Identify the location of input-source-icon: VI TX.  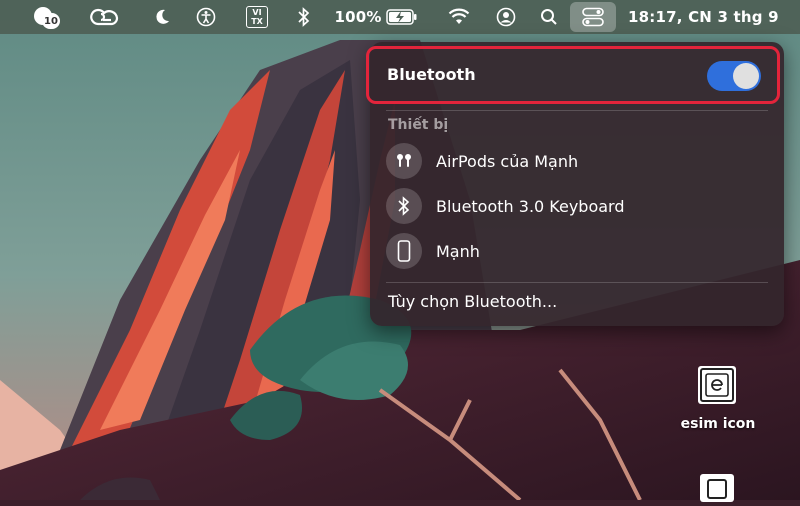
(257, 17).